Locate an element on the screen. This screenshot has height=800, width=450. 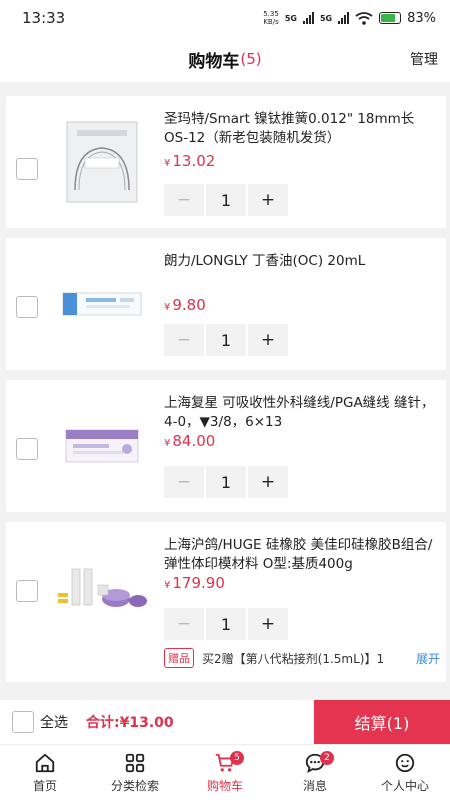
product-price: ¥9.80 is located at coordinates (185, 305).